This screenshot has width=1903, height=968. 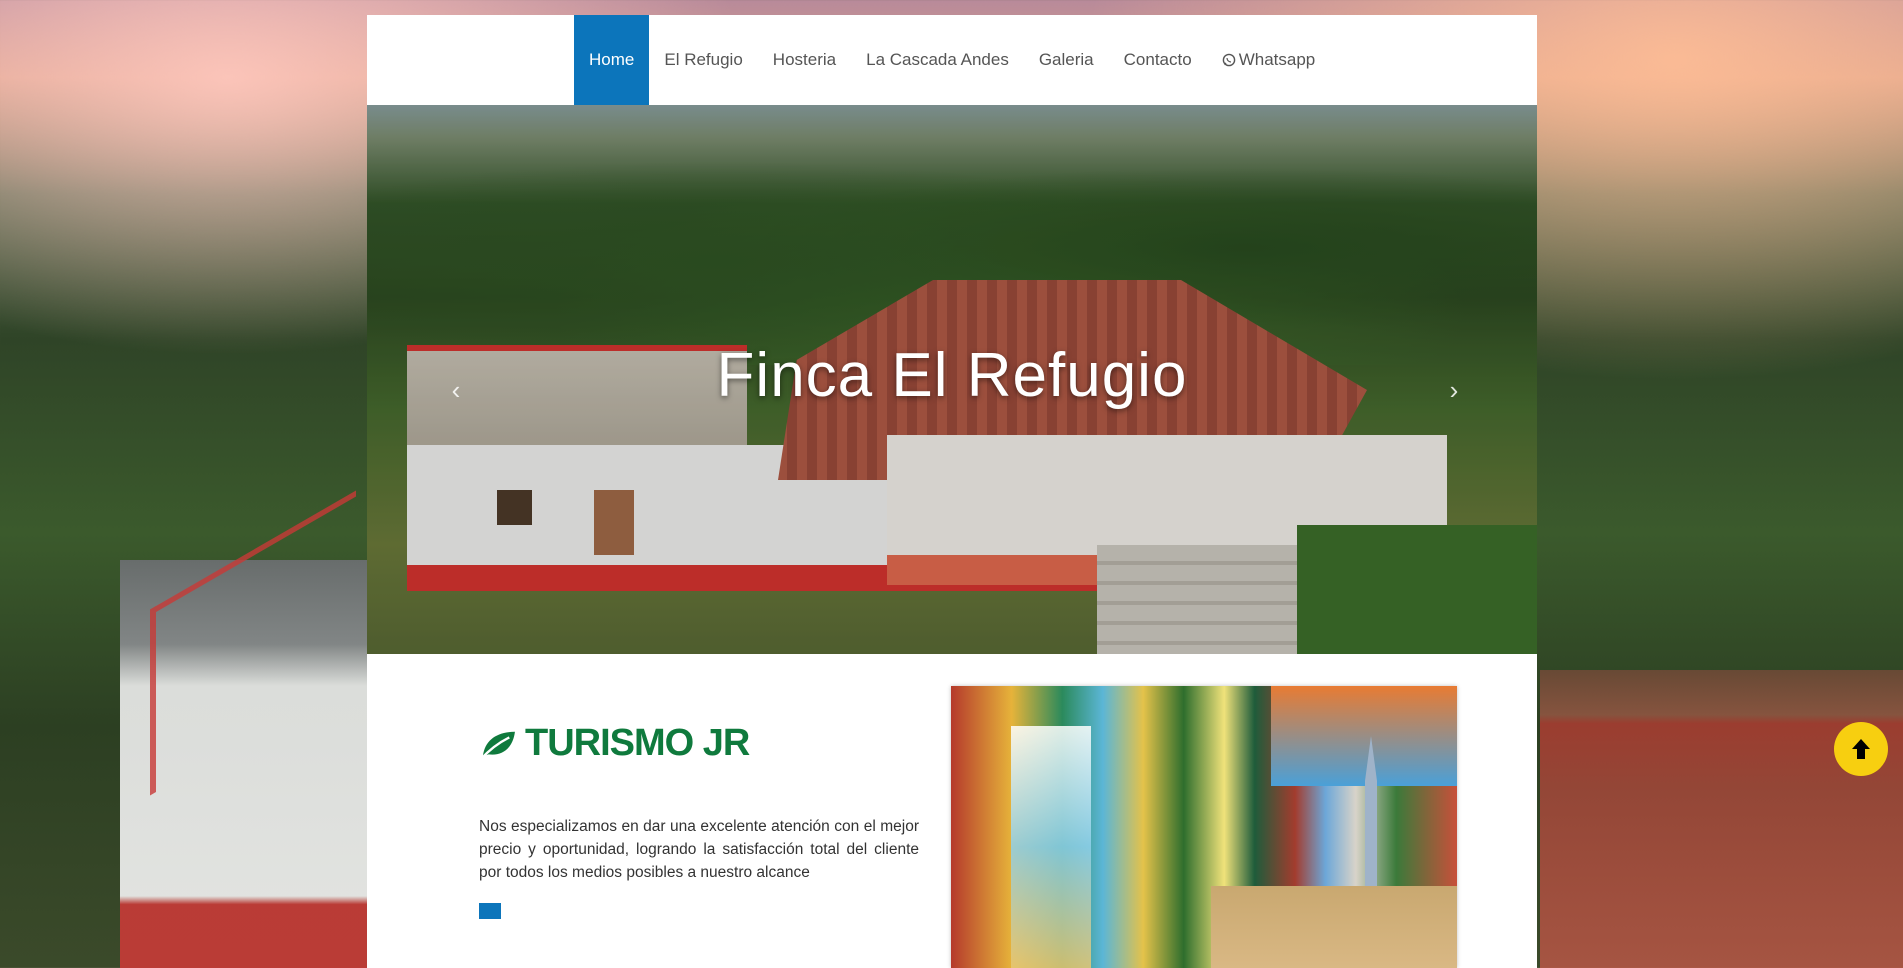 I want to click on back-to-top-button, so click(x=1861, y=749).